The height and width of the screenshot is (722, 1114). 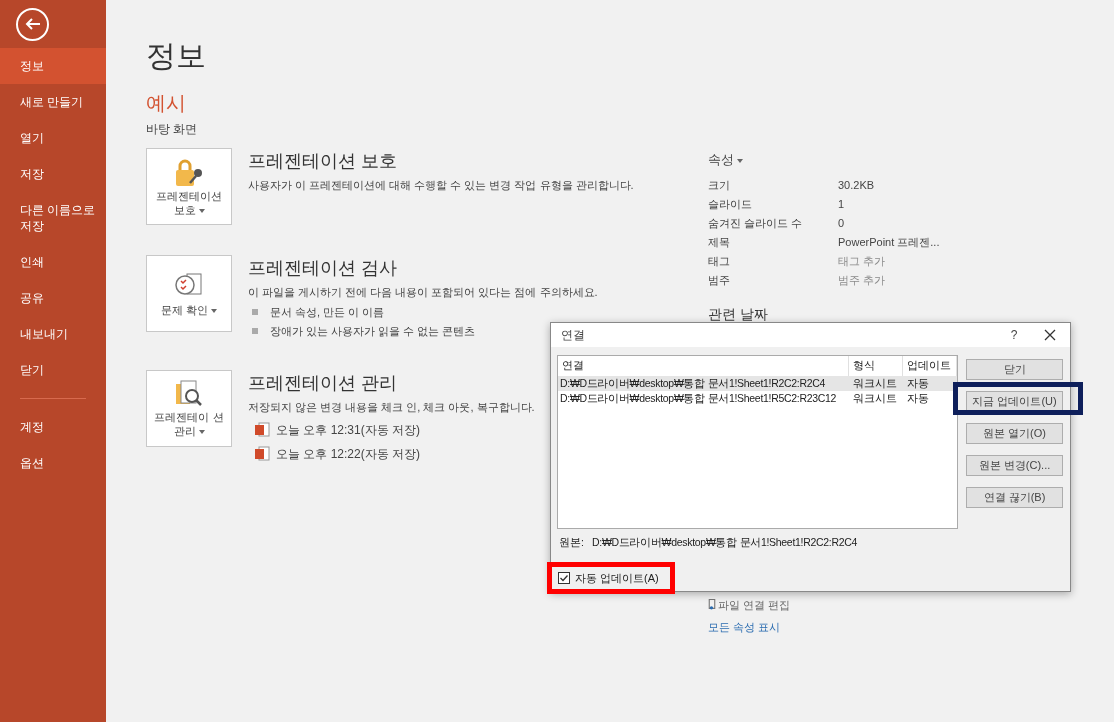 I want to click on link-row: D:₩D드라이버₩desktop₩통합 문서1!Sheet1!R5C2:R23C12 워크시트 자동, so click(x=757, y=399).